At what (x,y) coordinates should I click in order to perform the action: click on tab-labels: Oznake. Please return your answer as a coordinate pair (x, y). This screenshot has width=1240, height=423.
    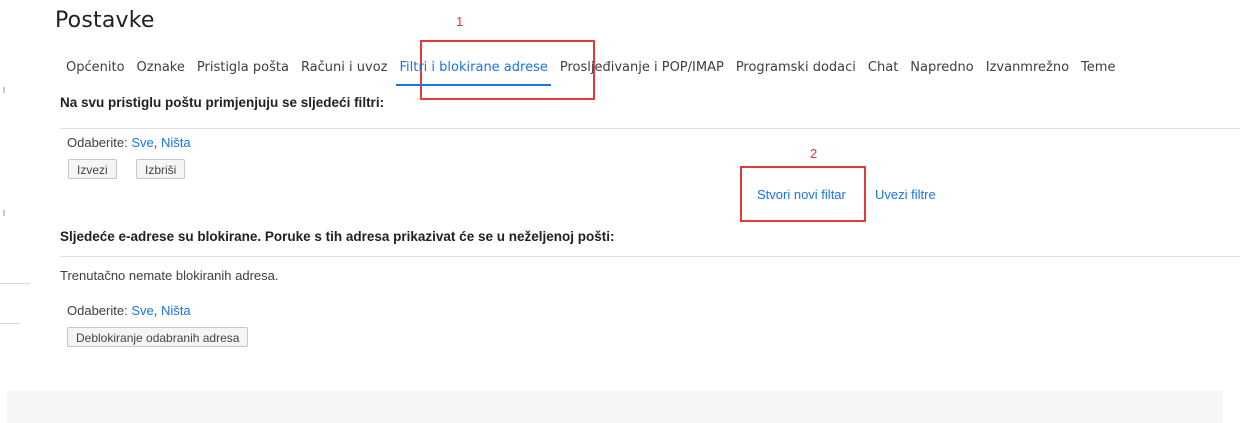
    Looking at the image, I should click on (161, 68).